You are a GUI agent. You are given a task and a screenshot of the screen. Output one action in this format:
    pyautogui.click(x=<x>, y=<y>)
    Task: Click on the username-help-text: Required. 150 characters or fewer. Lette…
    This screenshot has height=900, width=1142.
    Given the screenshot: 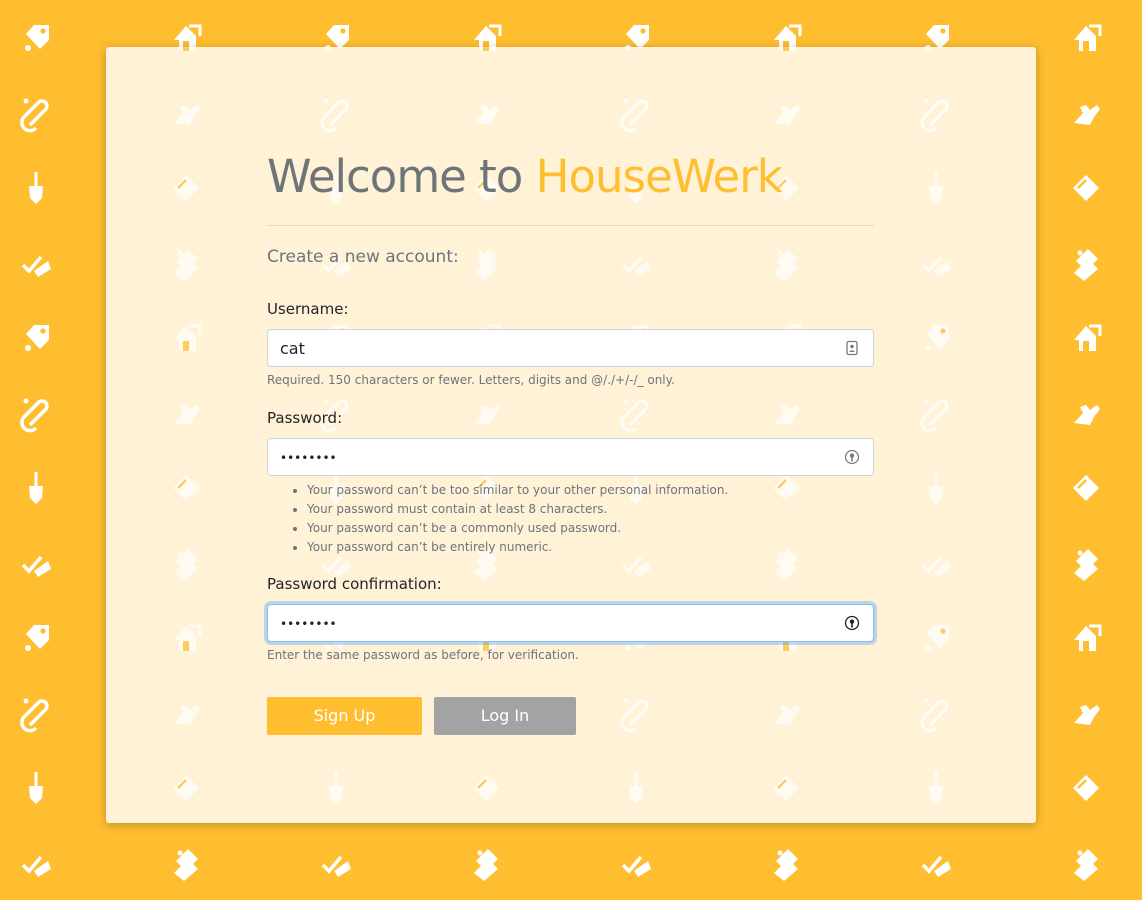 What is the action you would take?
    pyautogui.click(x=471, y=380)
    